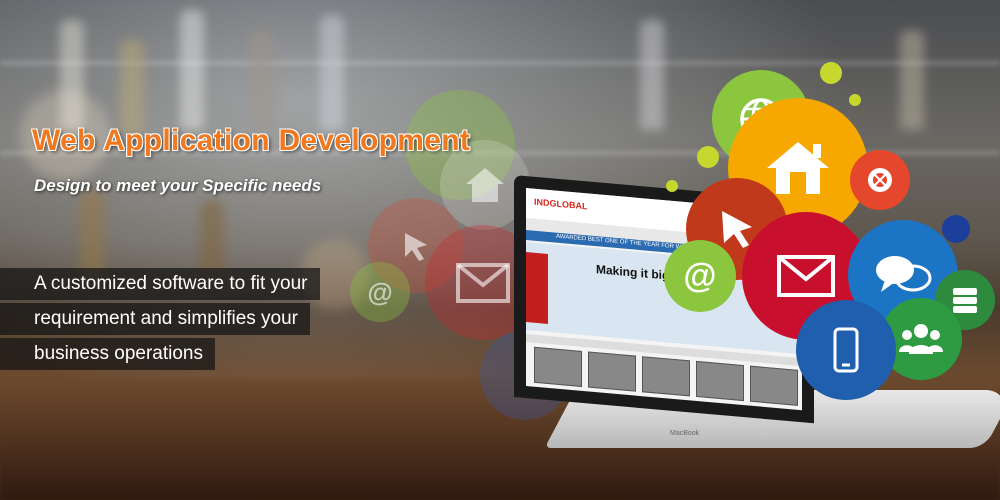  I want to click on browser-bubble, so click(880, 180).